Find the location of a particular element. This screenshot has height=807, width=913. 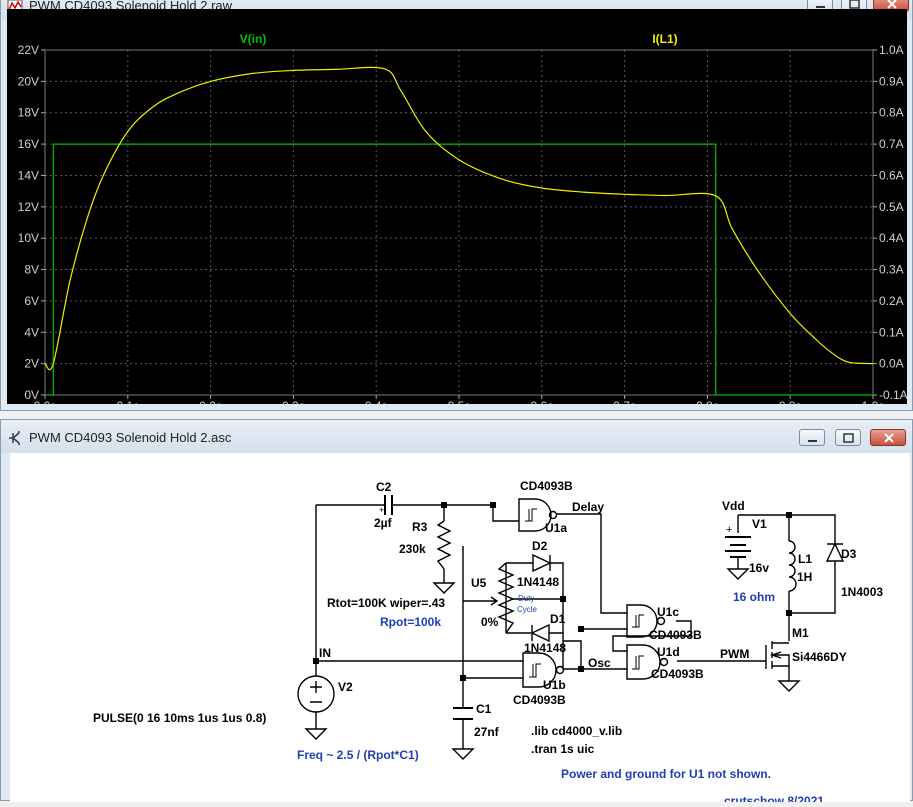

ground-v2 is located at coordinates (316, 734).